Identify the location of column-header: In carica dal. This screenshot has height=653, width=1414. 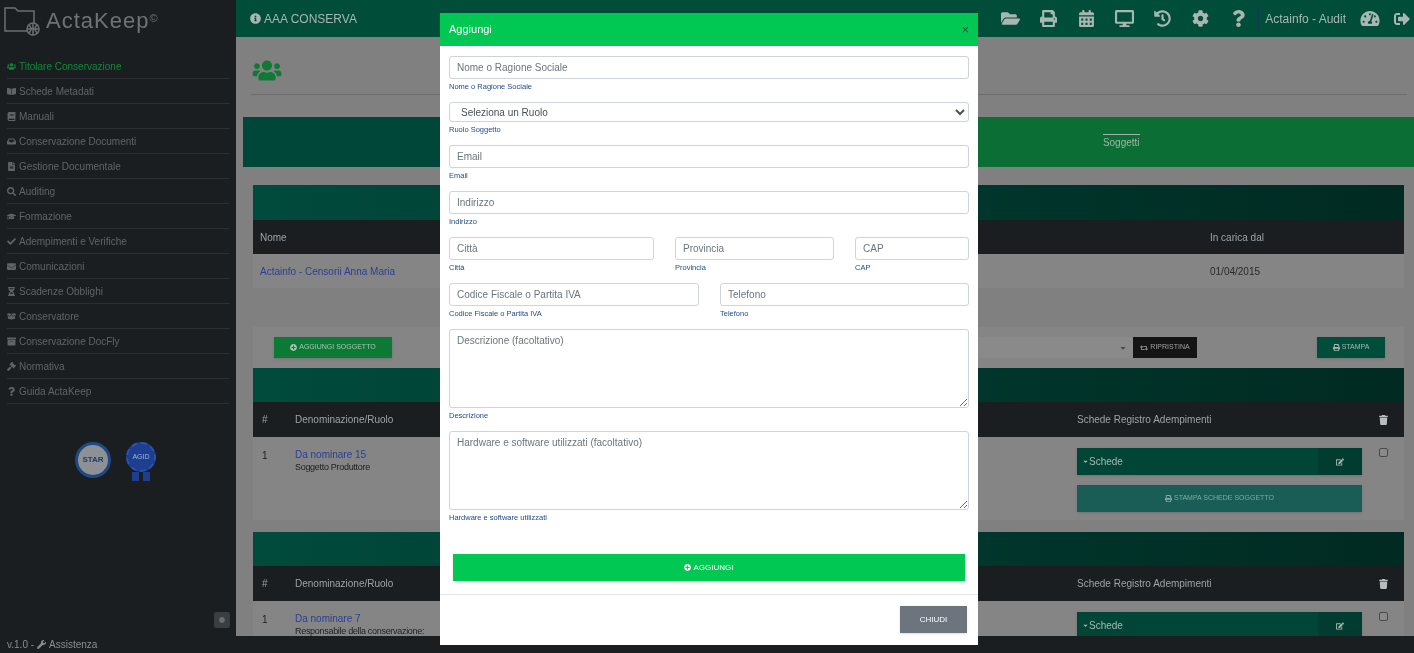
(1237, 237).